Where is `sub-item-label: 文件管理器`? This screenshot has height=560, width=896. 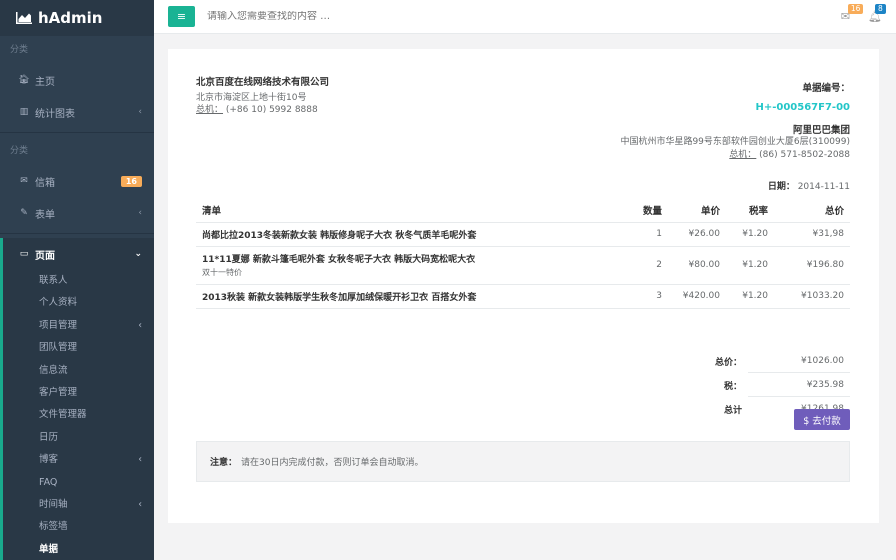 sub-item-label: 文件管理器 is located at coordinates (63, 415).